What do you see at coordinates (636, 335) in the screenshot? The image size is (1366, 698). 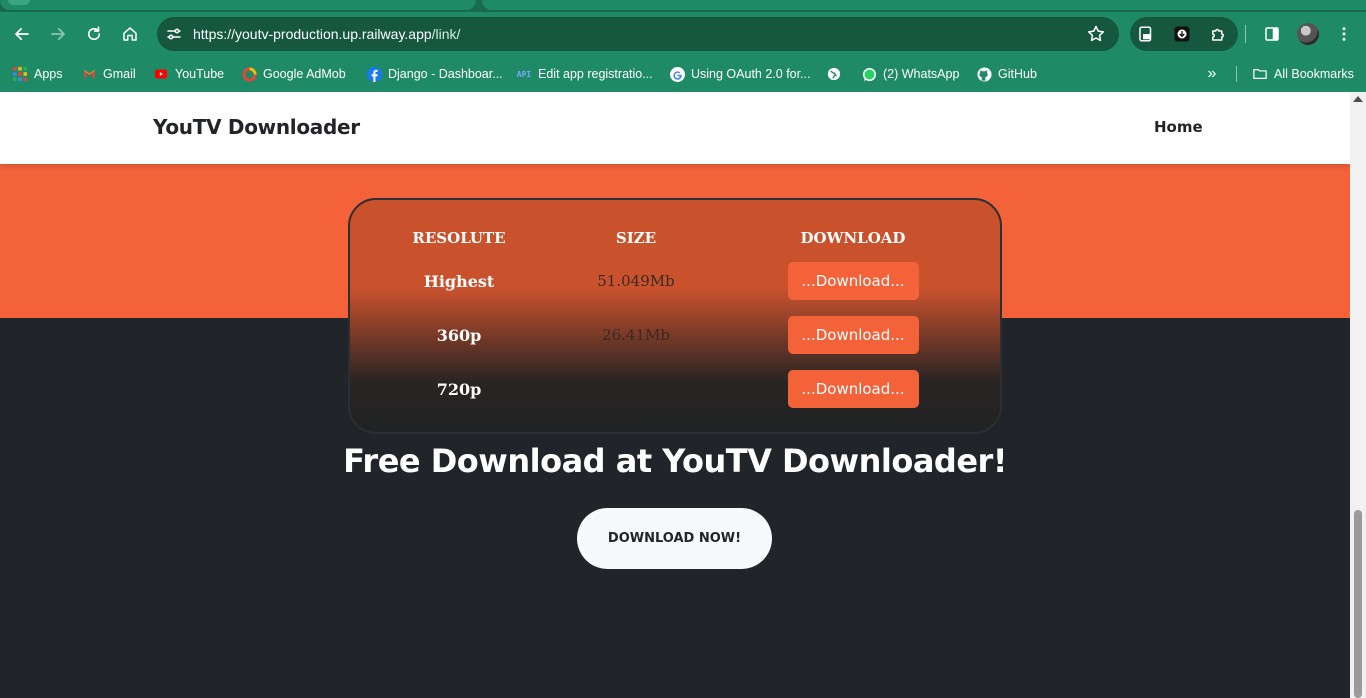 I see `size-cell: 26.41Mb` at bounding box center [636, 335].